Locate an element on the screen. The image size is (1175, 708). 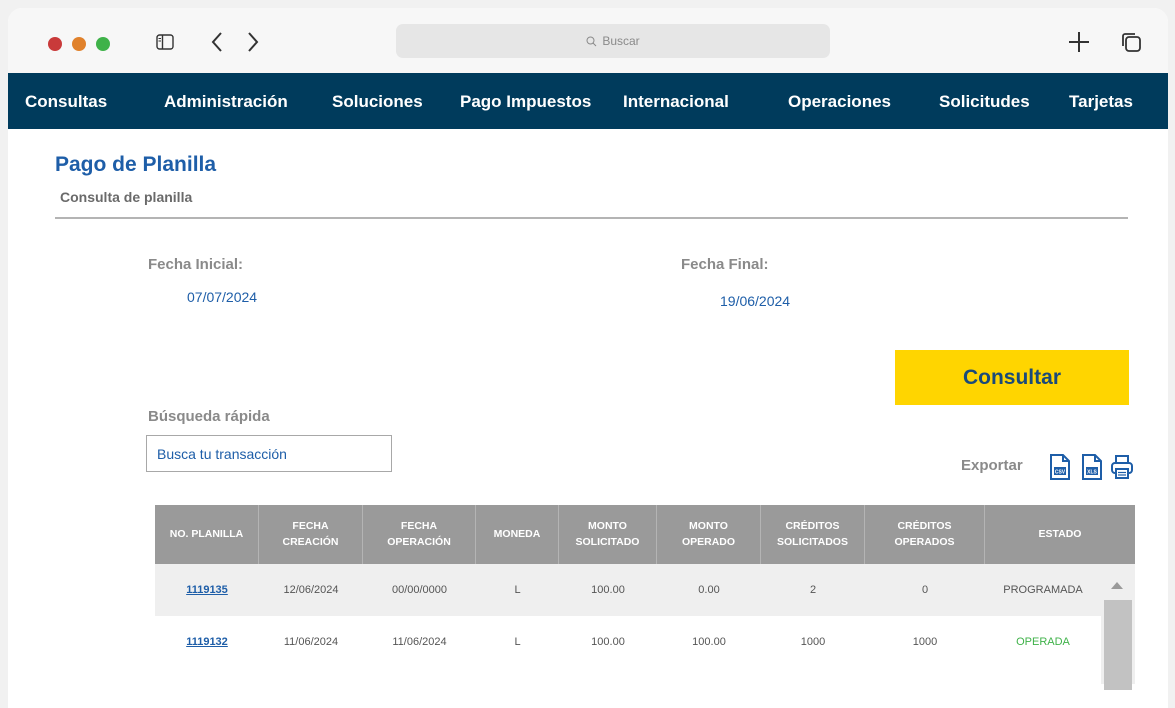
nav-item-pago-impuestos: Pago Impuestos is located at coordinates (525, 102).